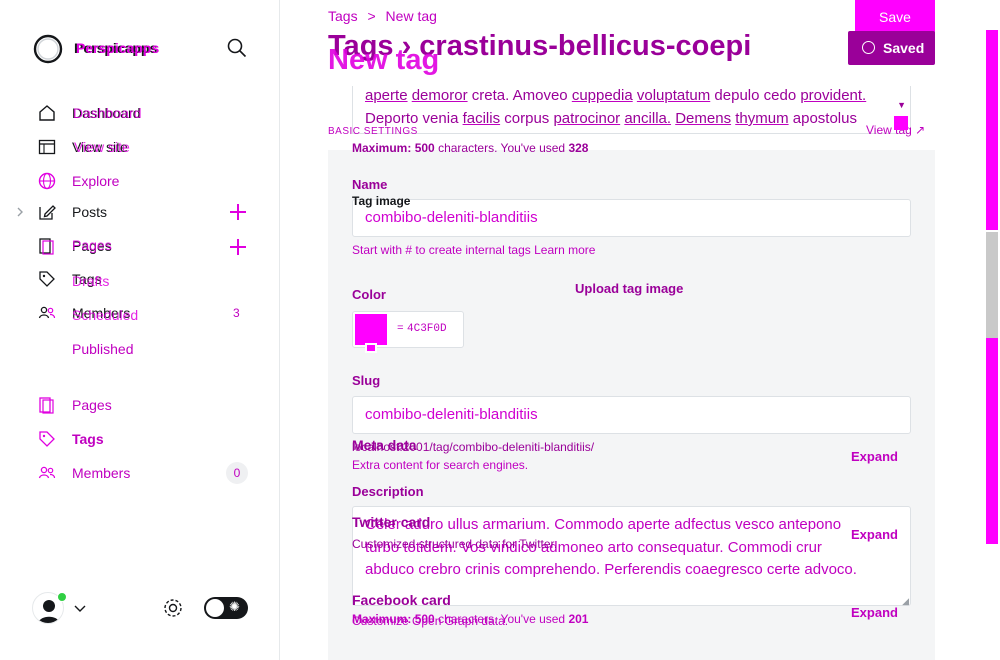  I want to click on meta-data-expand-button: Expand, so click(874, 456).